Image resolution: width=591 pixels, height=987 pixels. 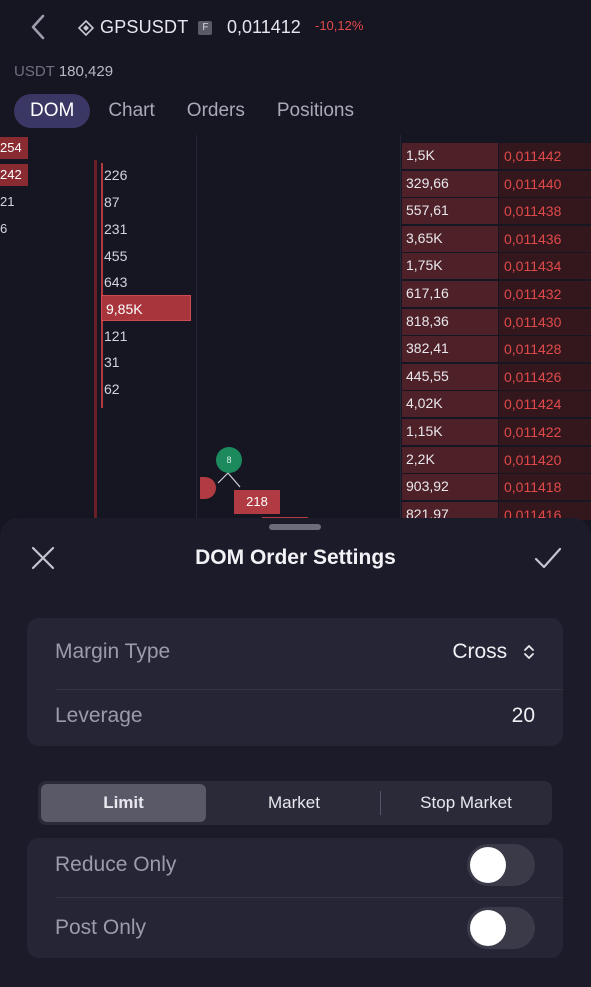 What do you see at coordinates (420, 155) in the screenshot?
I see `ask-size: 1,5K` at bounding box center [420, 155].